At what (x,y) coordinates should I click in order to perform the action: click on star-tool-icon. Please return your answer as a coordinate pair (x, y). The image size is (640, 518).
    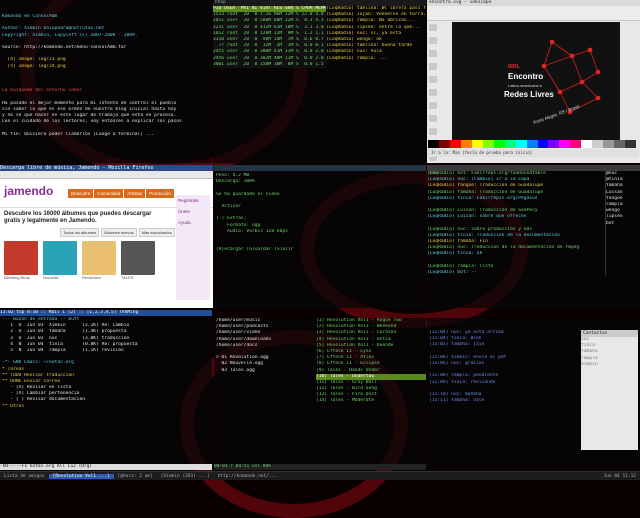
    Looking at the image, I should click on (433, 92).